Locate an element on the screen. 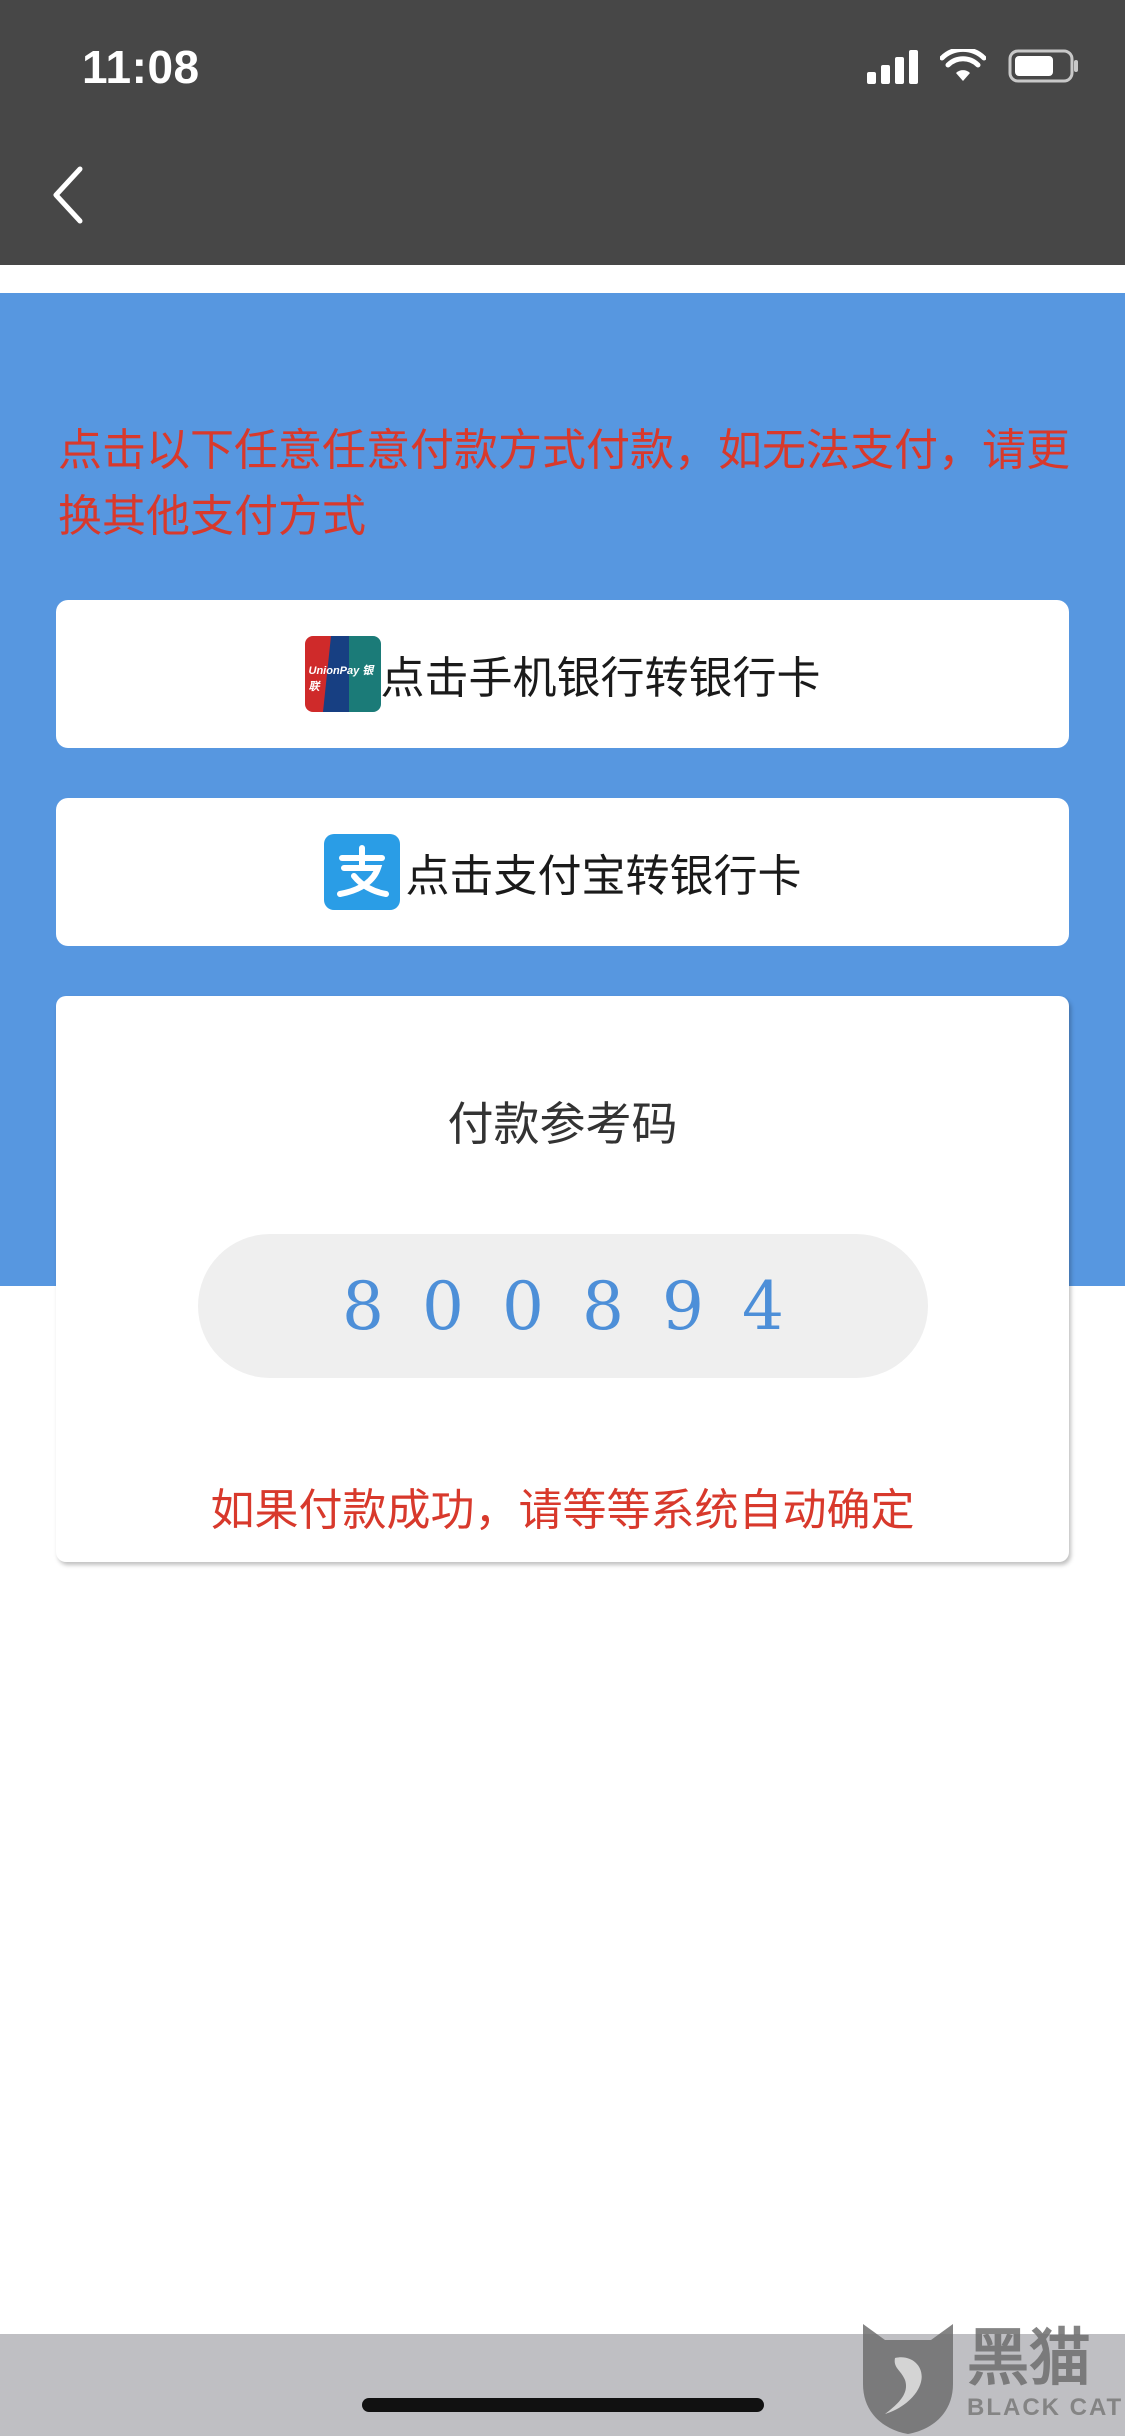 This screenshot has height=2436, width=1125. status-icons is located at coordinates (973, 66).